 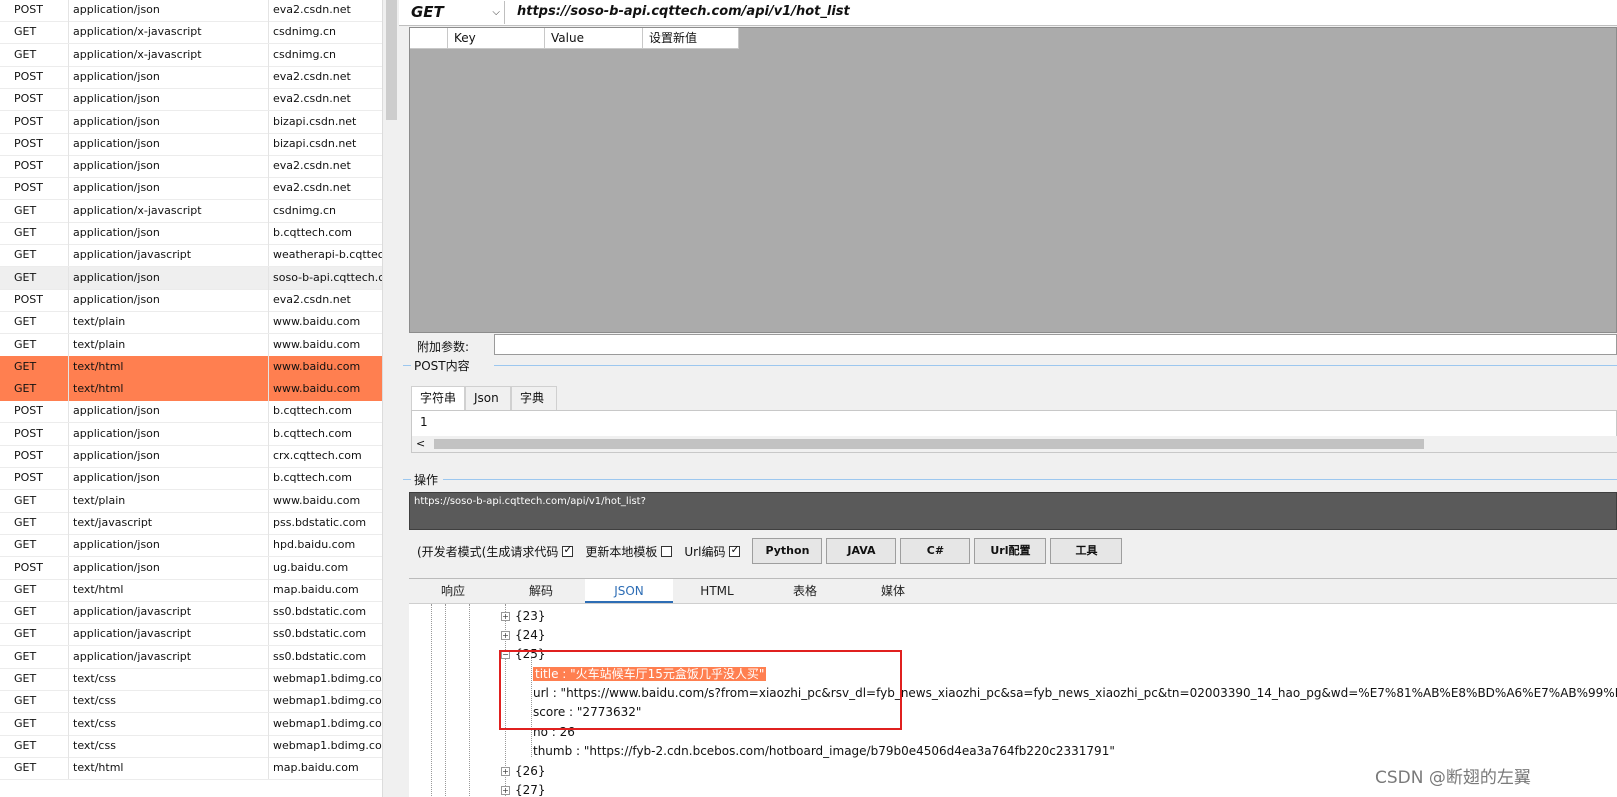 I want to click on update-template-checkbox, so click(x=667, y=551).